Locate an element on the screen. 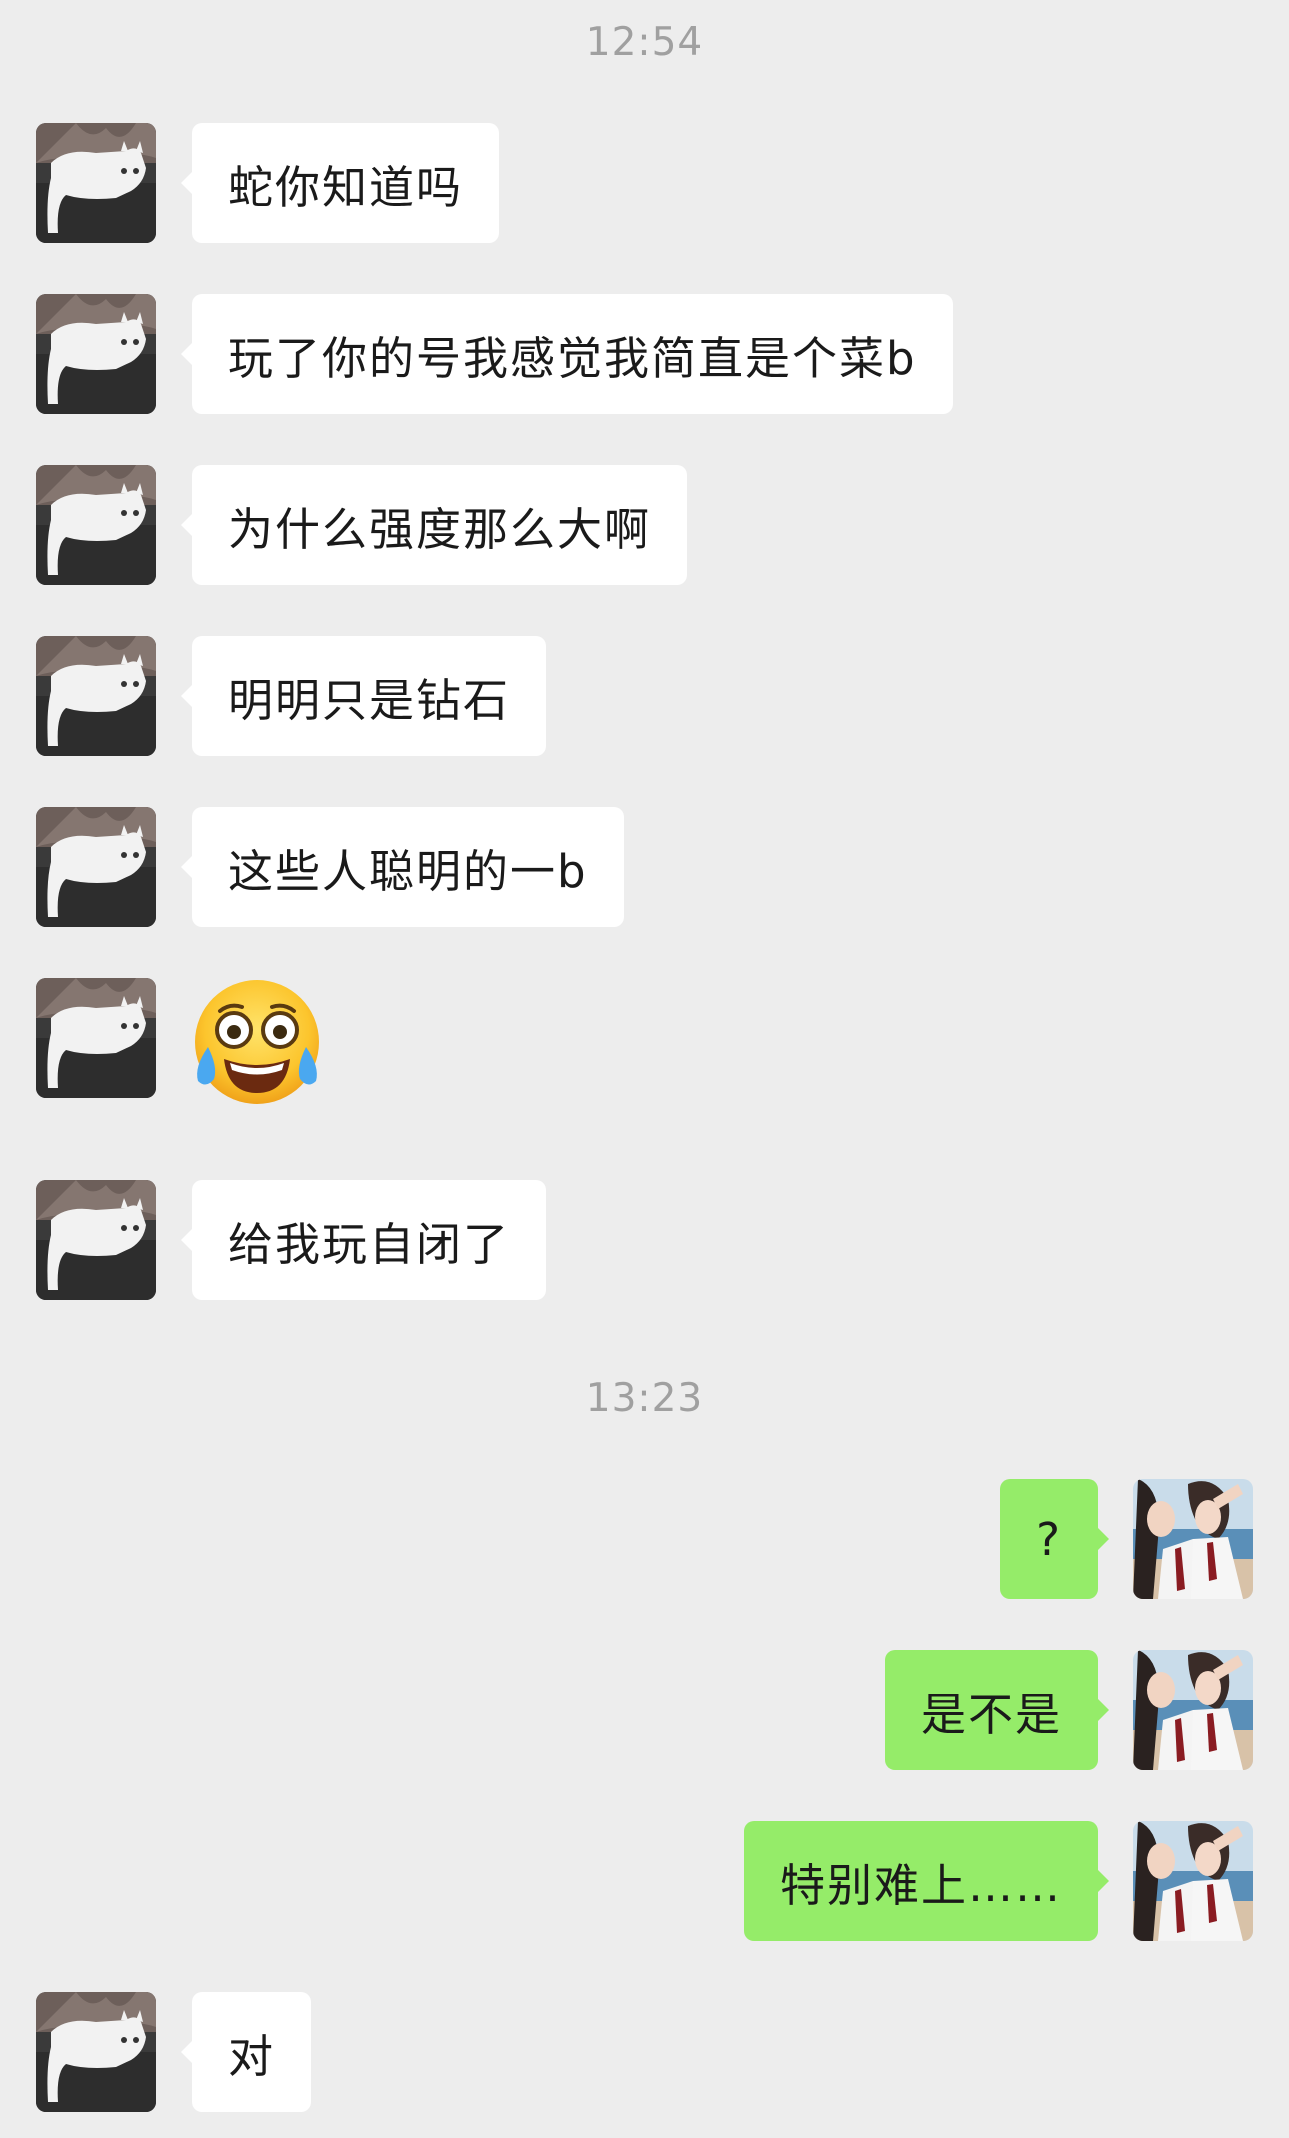 The width and height of the screenshot is (1289, 2138). incoming-message-bubble: 为什么强度那么大啊 is located at coordinates (434, 525).